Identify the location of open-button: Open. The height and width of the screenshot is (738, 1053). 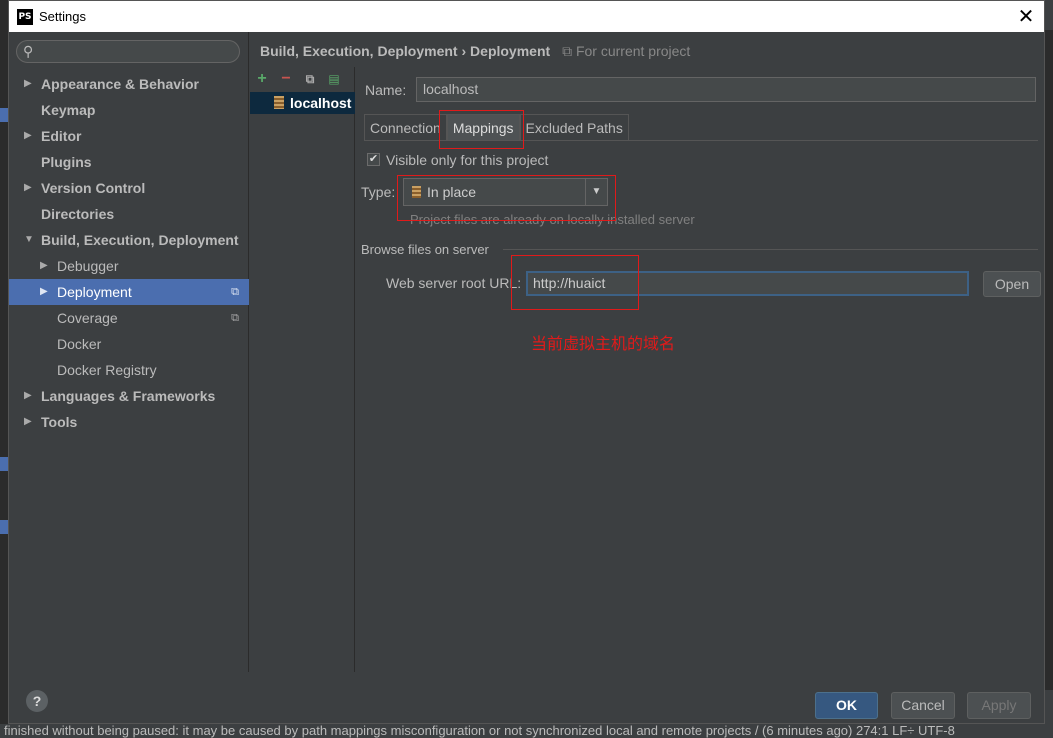
(1012, 284).